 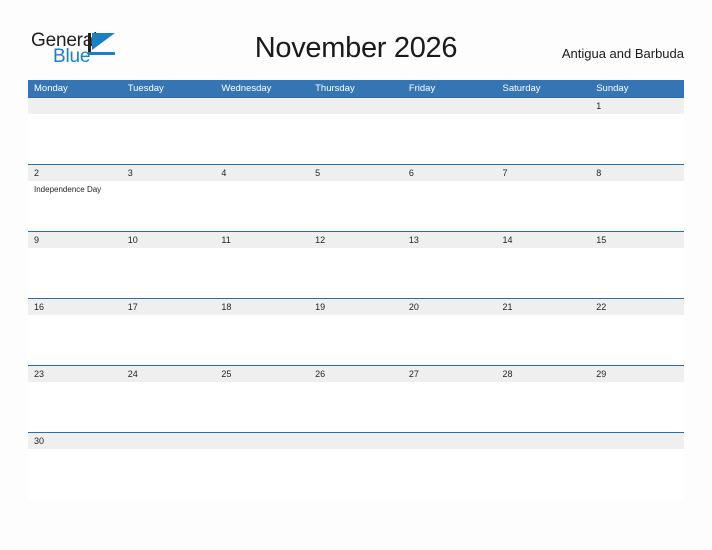 I want to click on day-number: 29, so click(x=637, y=374).